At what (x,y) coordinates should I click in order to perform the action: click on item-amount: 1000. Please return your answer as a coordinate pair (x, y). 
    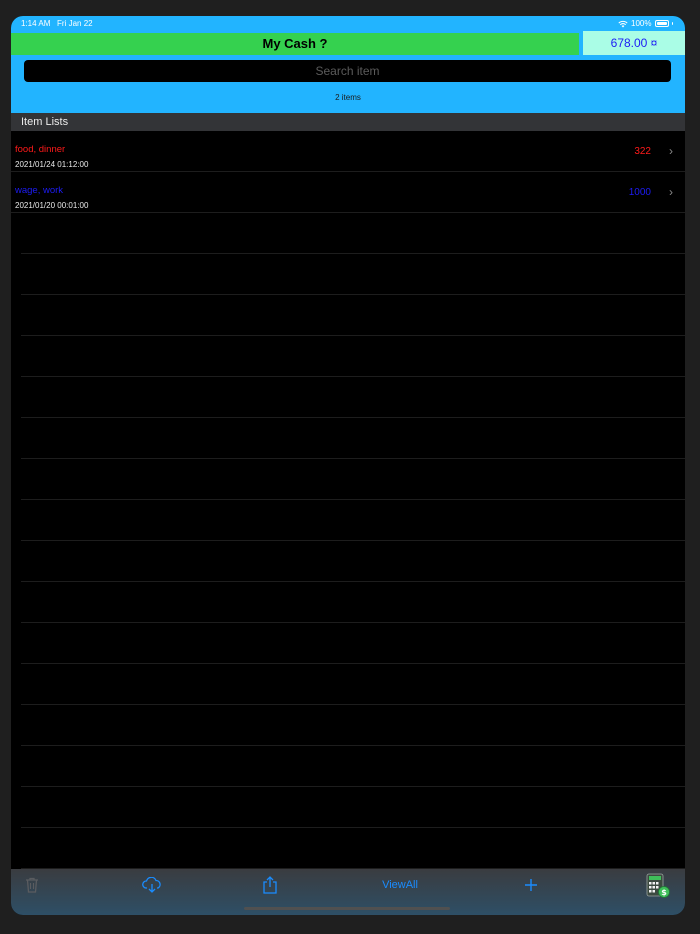
    Looking at the image, I should click on (639, 192).